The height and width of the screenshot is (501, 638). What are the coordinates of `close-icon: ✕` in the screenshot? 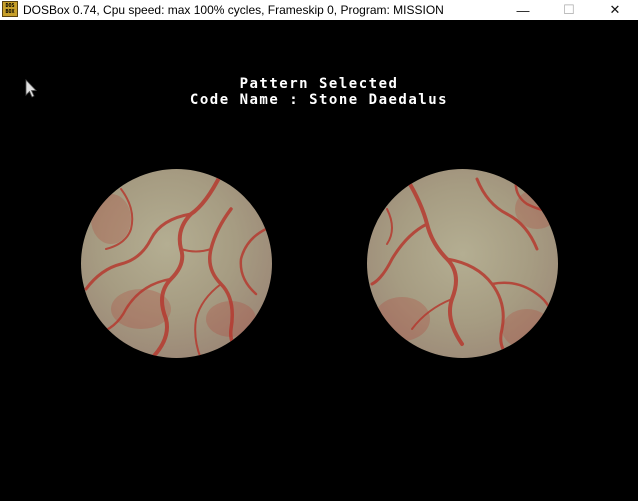 It's located at (615, 9).